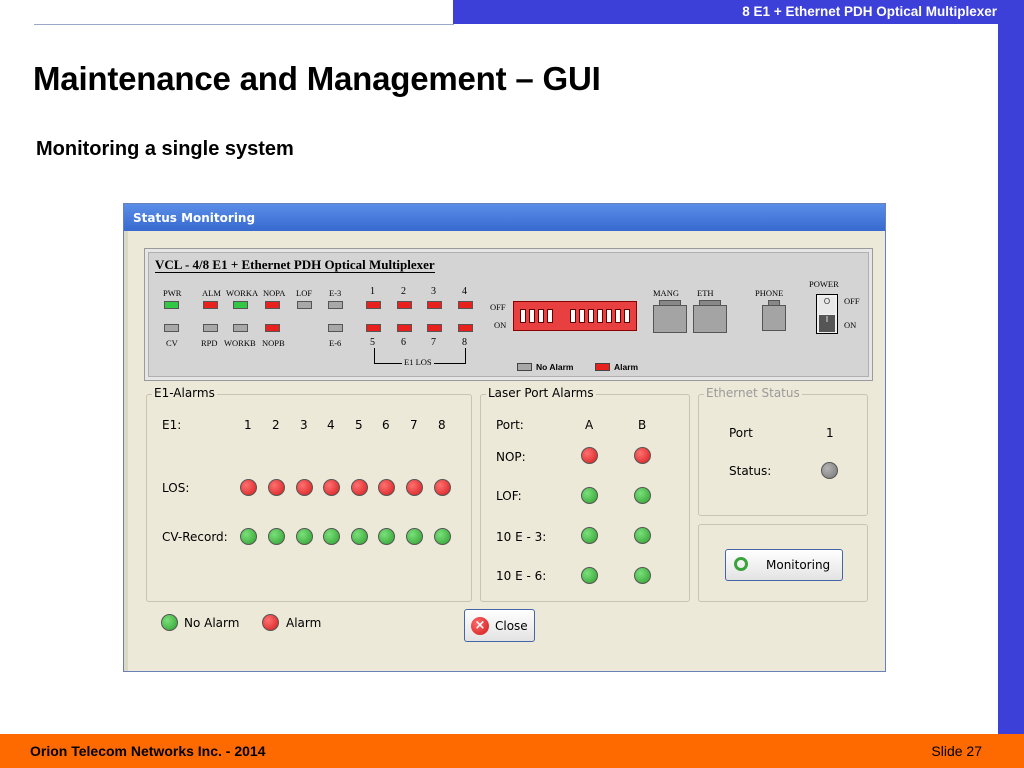 This screenshot has width=1024, height=768. I want to click on e1-los-label: E1 LOS, so click(418, 362).